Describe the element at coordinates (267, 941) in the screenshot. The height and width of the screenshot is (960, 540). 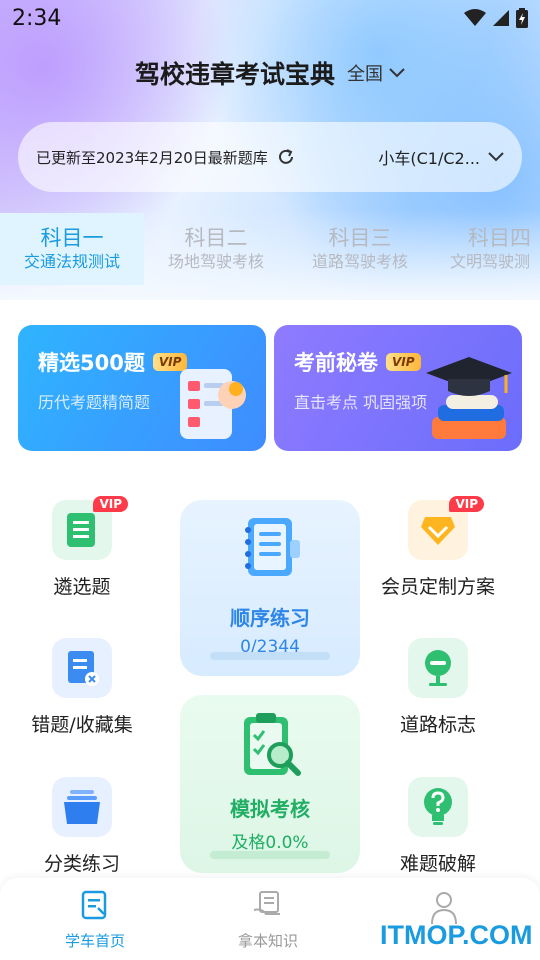
I see `nav-label: 拿本知识` at that location.